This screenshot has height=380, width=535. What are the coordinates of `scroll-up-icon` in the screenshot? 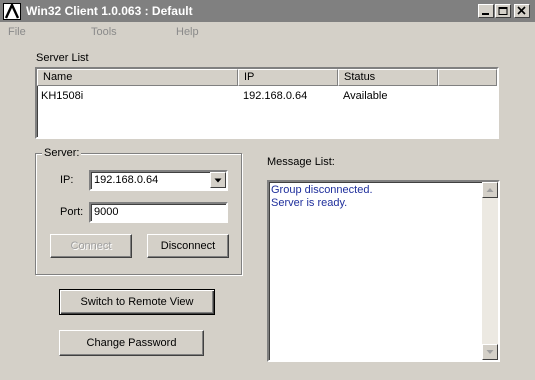 It's located at (490, 190).